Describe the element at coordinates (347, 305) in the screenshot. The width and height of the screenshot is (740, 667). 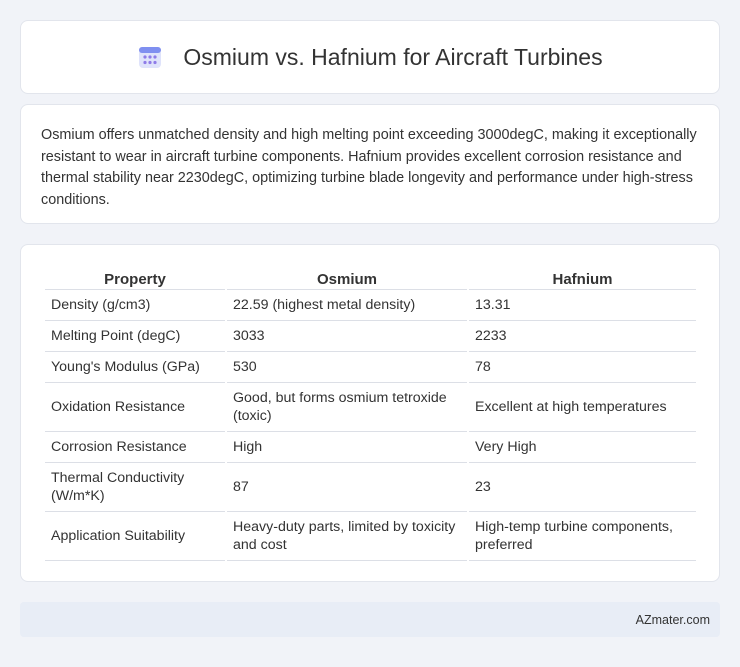
I see `table-cell: 22.59 (highest metal density)` at that location.